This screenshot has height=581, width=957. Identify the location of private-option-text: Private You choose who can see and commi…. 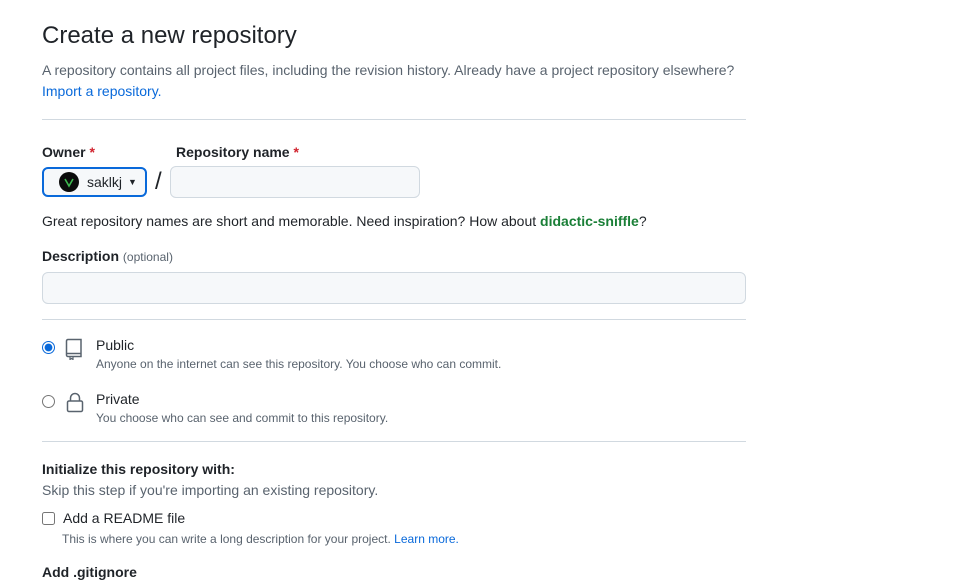
(242, 408).